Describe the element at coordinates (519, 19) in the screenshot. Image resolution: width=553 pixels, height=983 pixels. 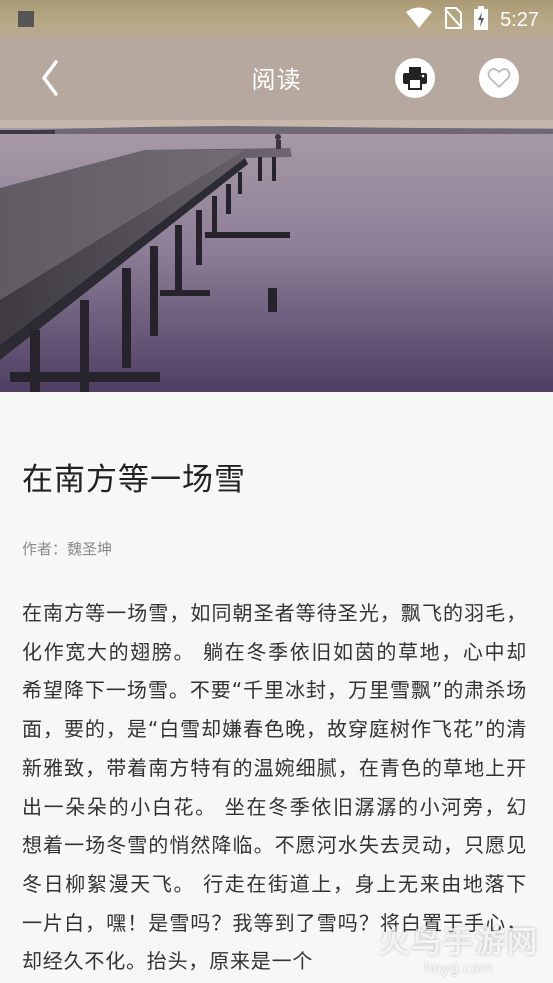
I see `status-time: 5:27` at that location.